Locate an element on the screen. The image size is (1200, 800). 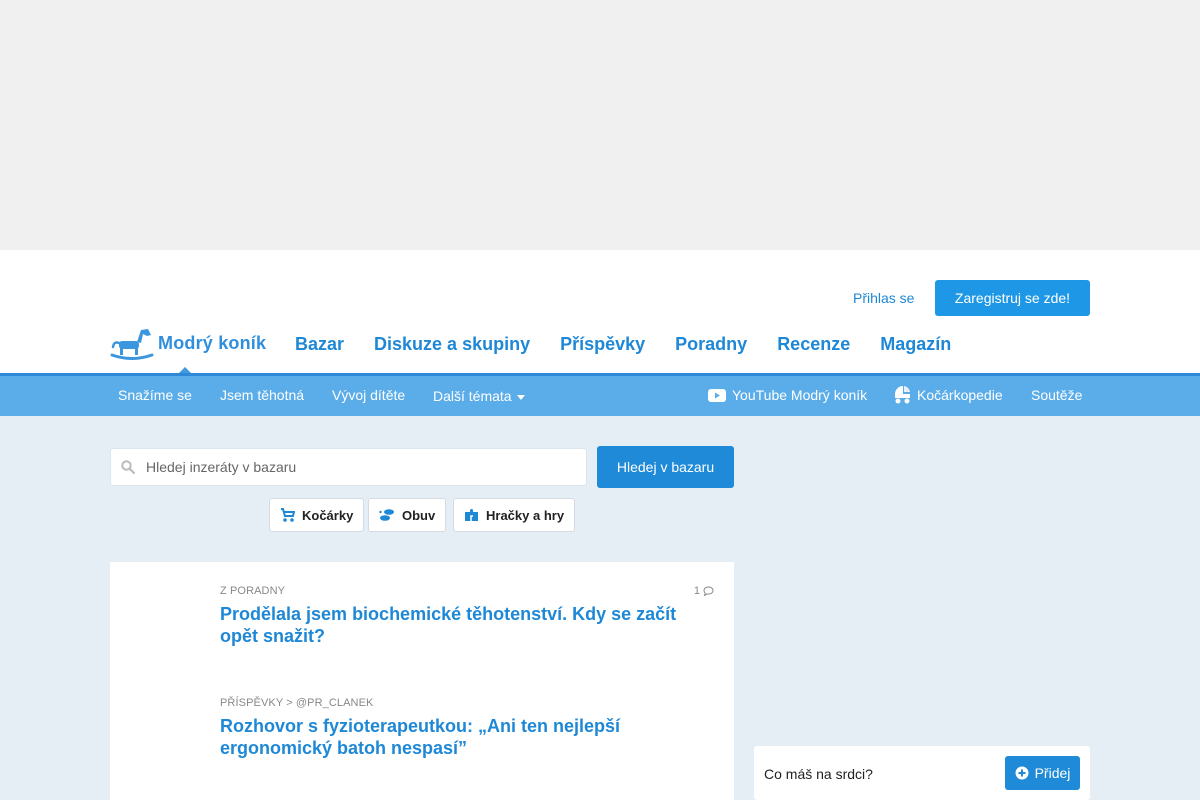
category-obuv: Obuv is located at coordinates (407, 515).